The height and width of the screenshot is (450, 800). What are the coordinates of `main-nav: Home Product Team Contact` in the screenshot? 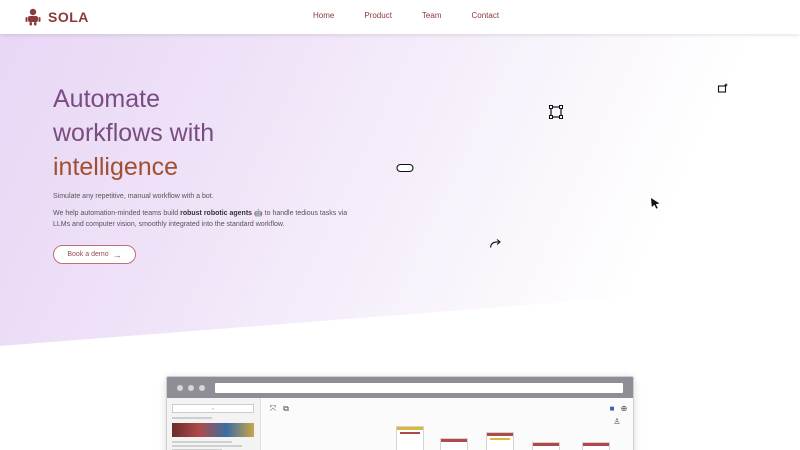 It's located at (414, 15).